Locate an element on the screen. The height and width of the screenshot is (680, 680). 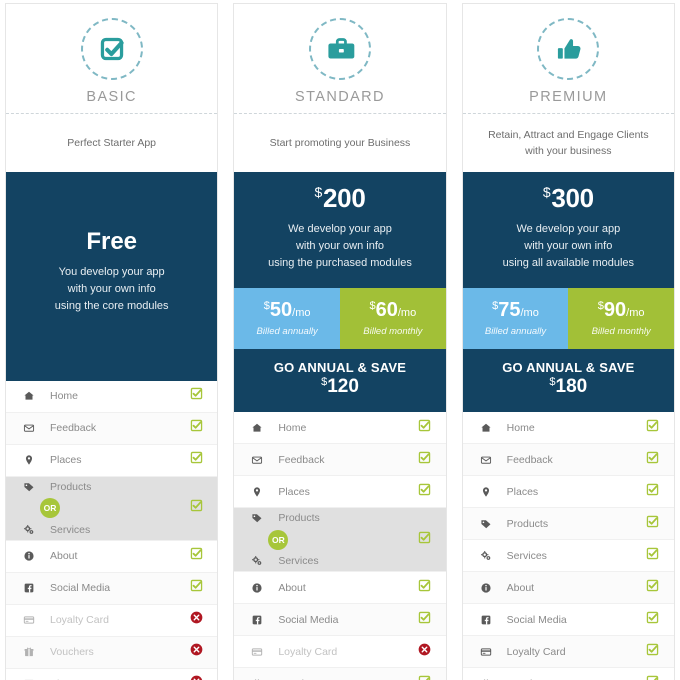
save-amount: $120 is located at coordinates (339, 387).